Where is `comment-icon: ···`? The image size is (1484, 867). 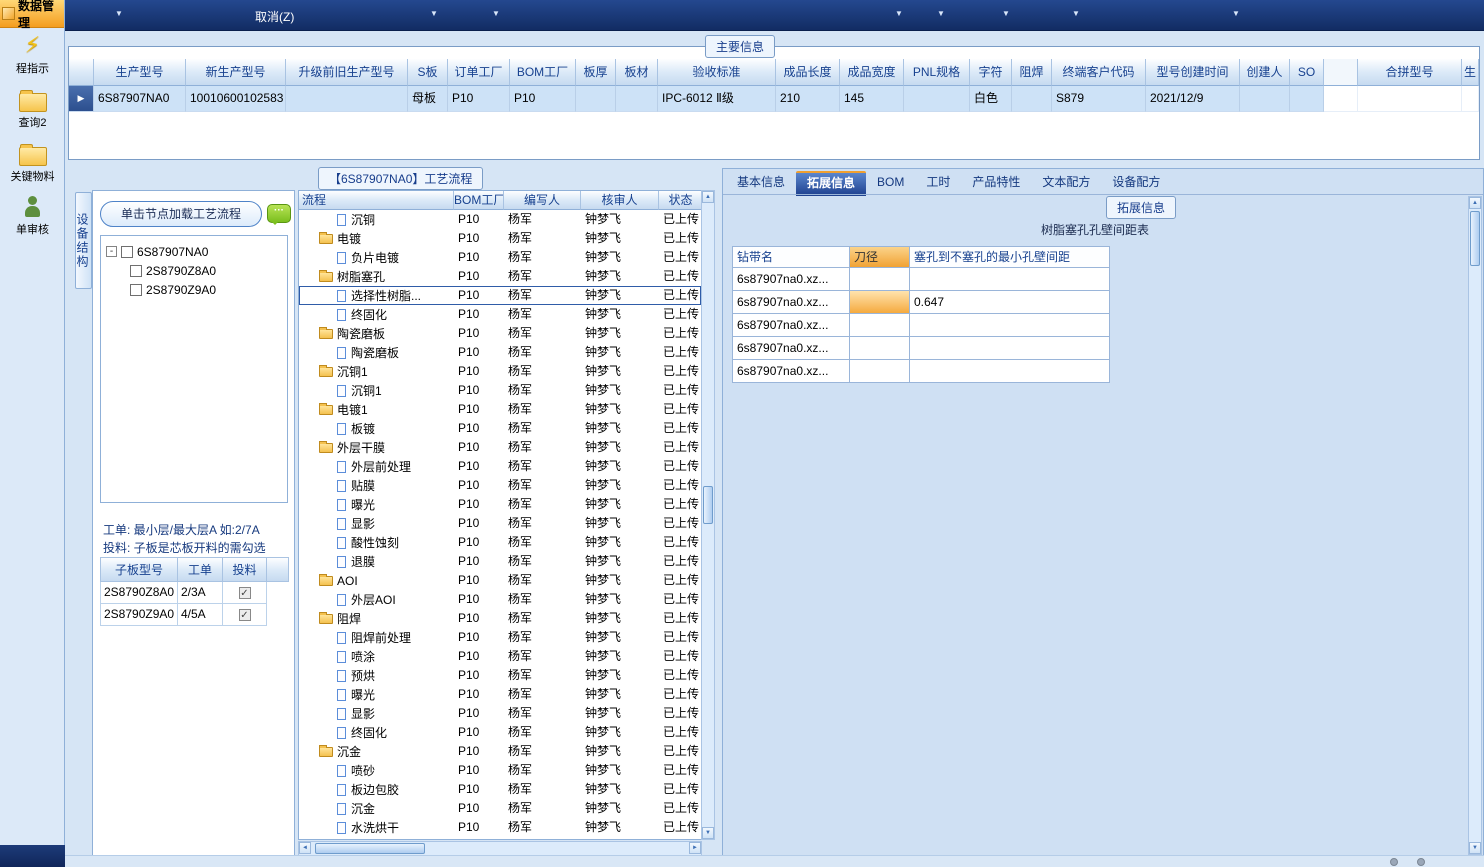 comment-icon: ··· is located at coordinates (279, 214).